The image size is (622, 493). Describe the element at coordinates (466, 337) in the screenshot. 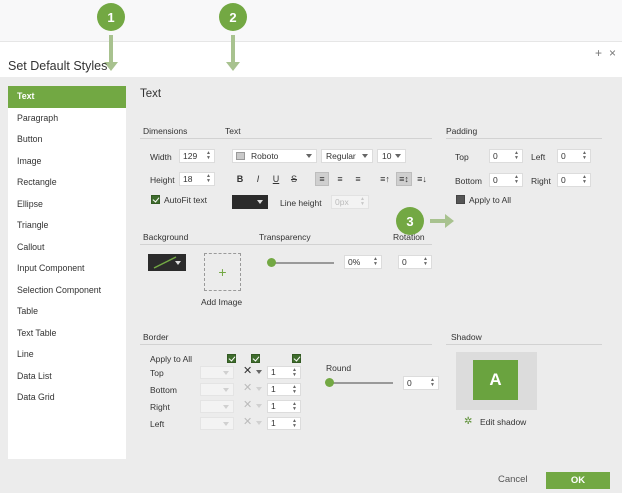

I see `shadow-heading: Shadow` at that location.